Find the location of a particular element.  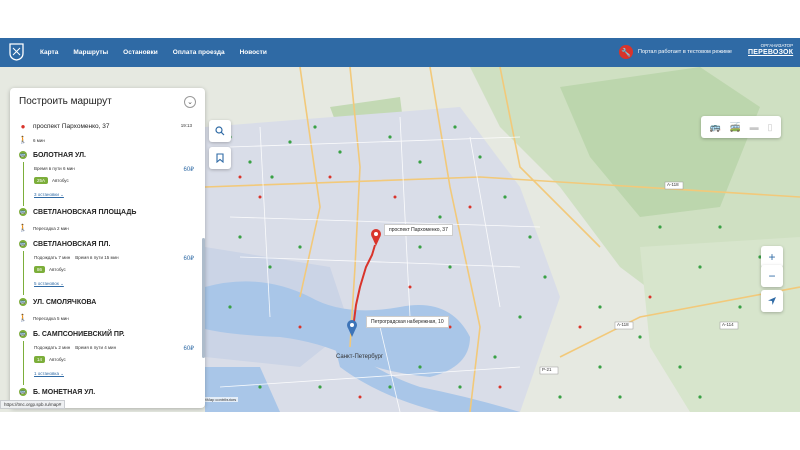

transport-filter: 🚌 🚎 ▬ ▯ is located at coordinates (741, 127).